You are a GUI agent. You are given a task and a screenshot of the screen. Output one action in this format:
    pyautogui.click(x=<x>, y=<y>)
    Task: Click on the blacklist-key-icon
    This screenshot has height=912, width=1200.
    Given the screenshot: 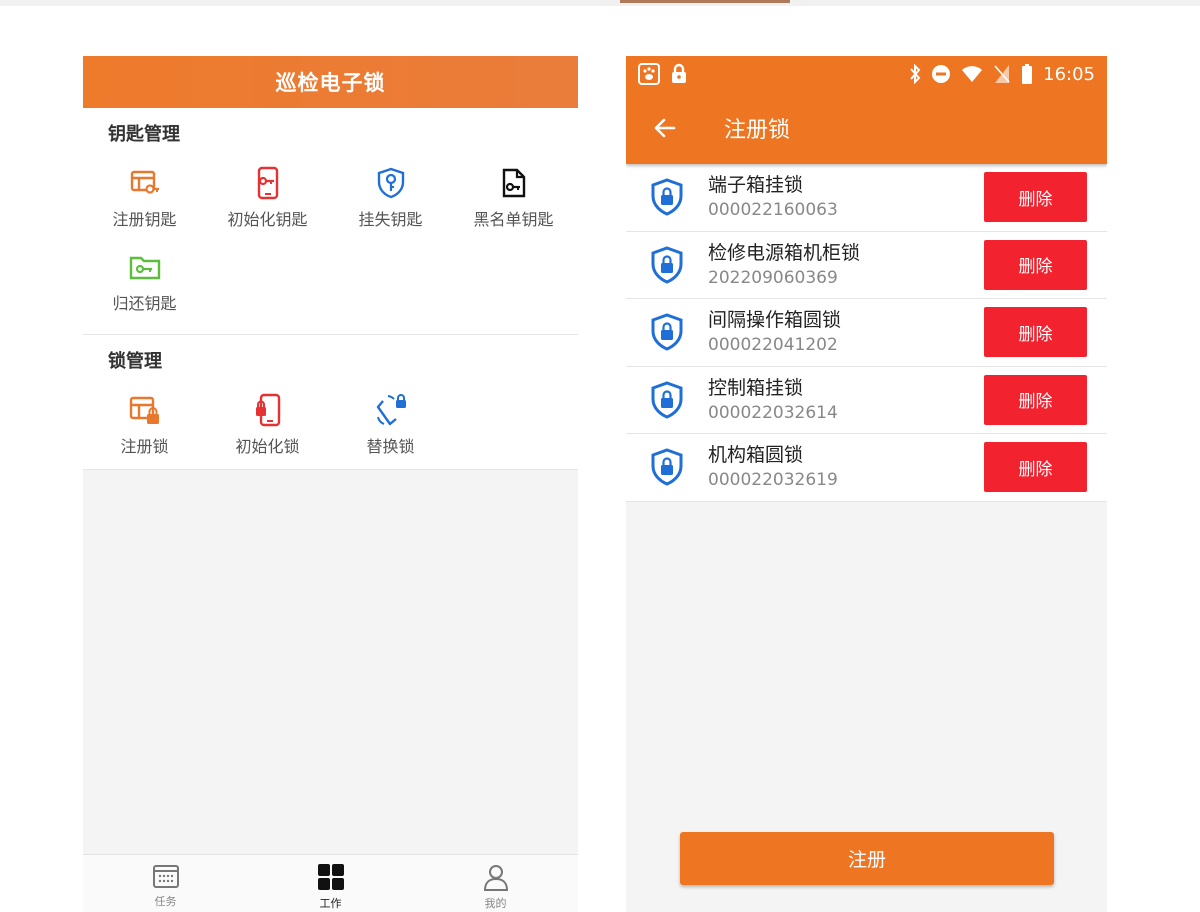 What is the action you would take?
    pyautogui.click(x=514, y=183)
    